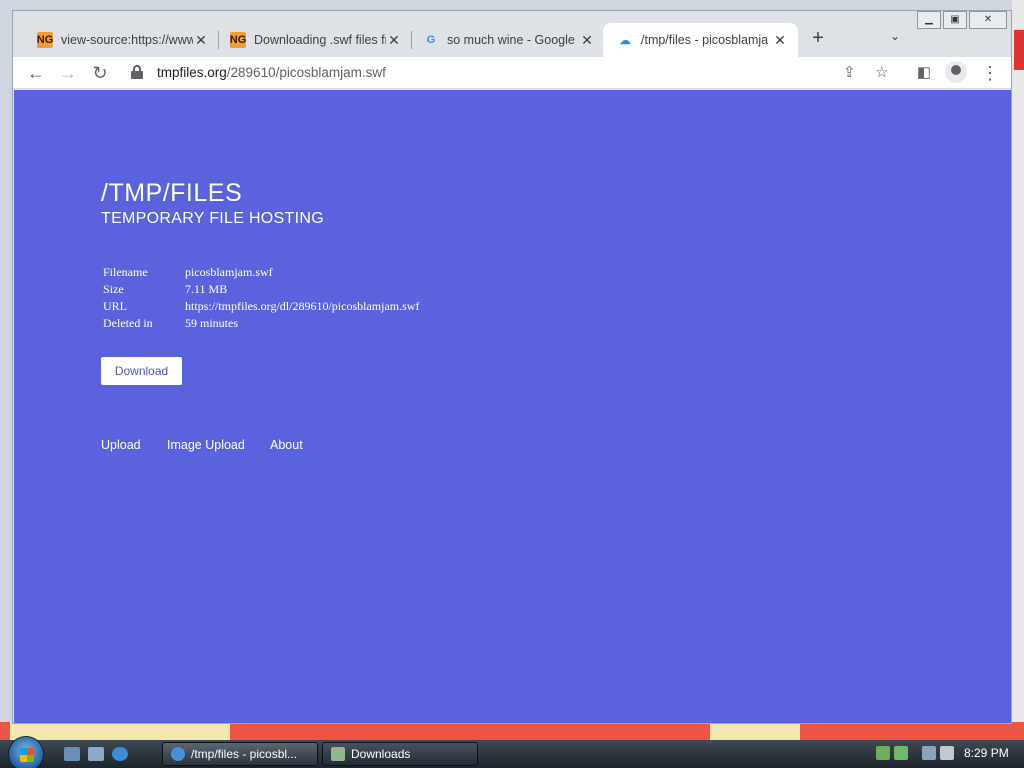 The image size is (1024, 768). Describe the element at coordinates (125, 272) in the screenshot. I see `field-label: Filename` at that location.